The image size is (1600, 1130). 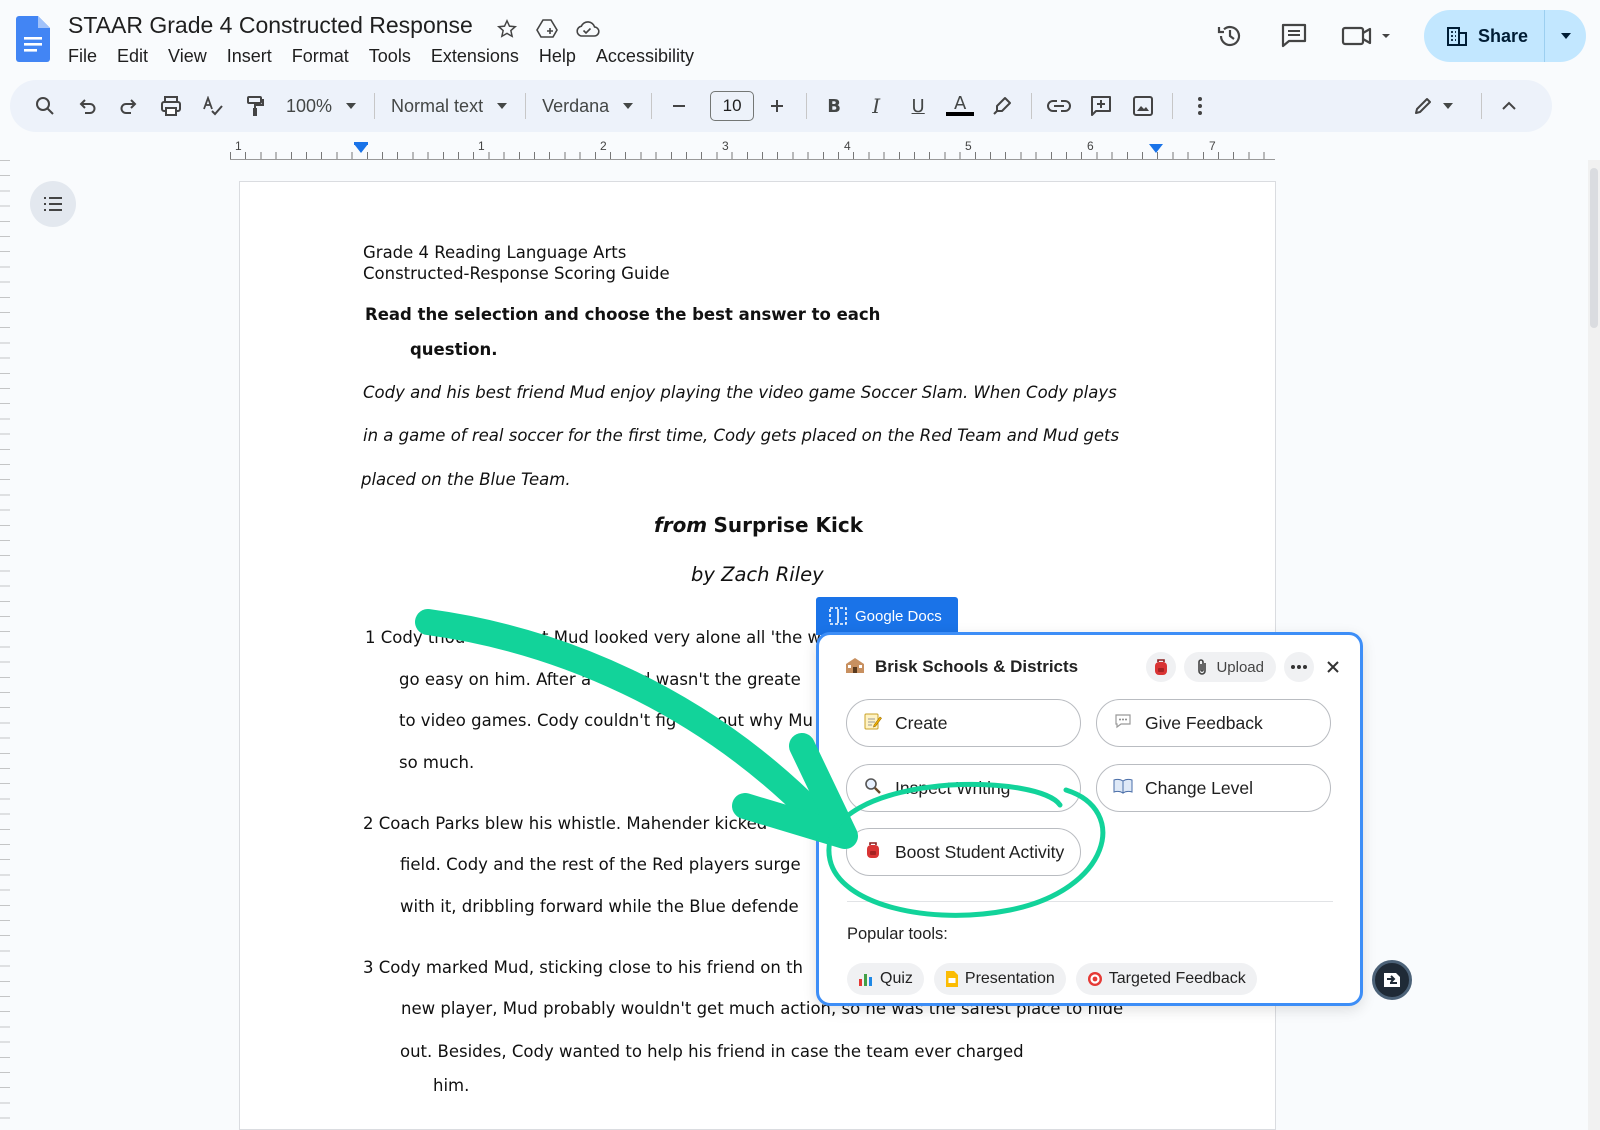 I want to click on redo-icon, so click(x=129, y=106).